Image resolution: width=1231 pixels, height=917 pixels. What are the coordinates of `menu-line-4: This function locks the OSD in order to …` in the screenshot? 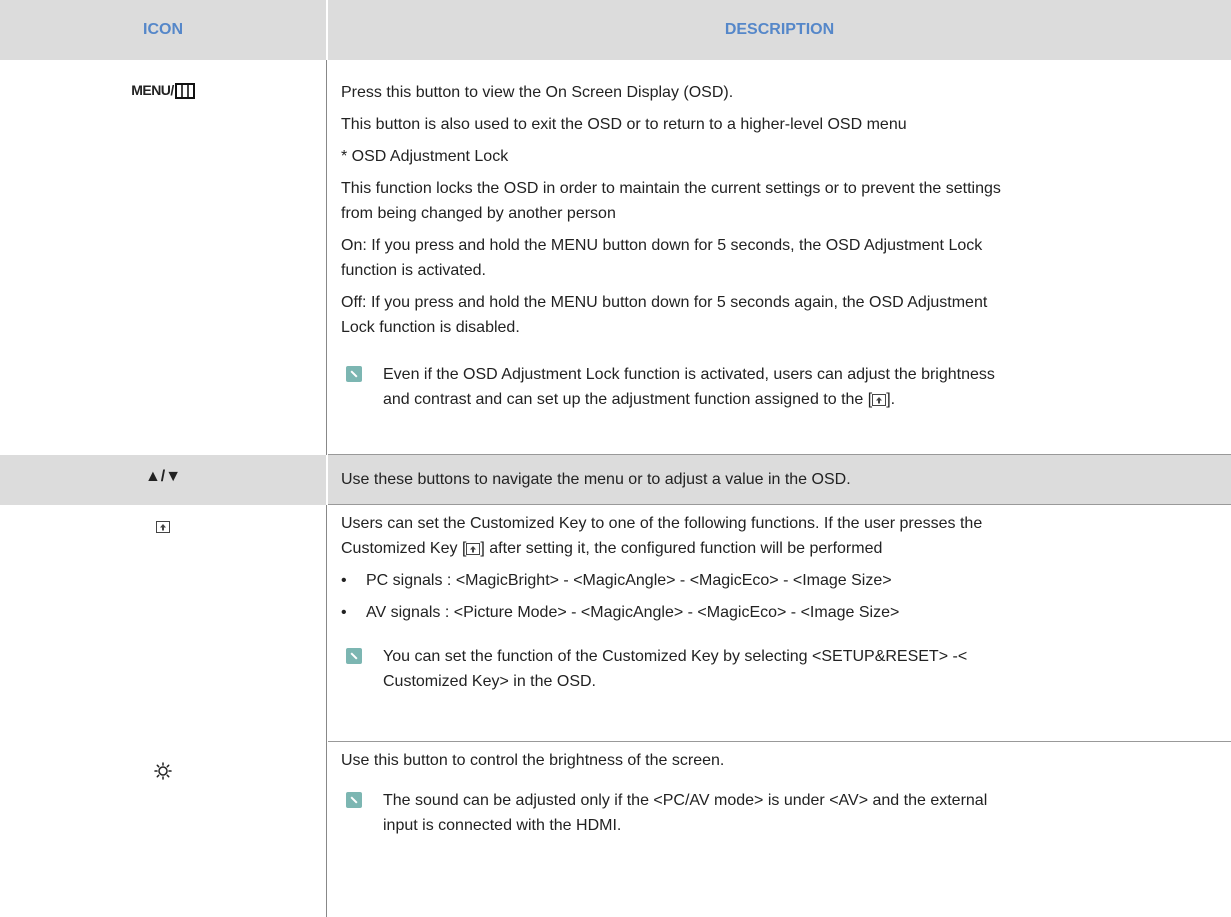 It's located at (671, 188).